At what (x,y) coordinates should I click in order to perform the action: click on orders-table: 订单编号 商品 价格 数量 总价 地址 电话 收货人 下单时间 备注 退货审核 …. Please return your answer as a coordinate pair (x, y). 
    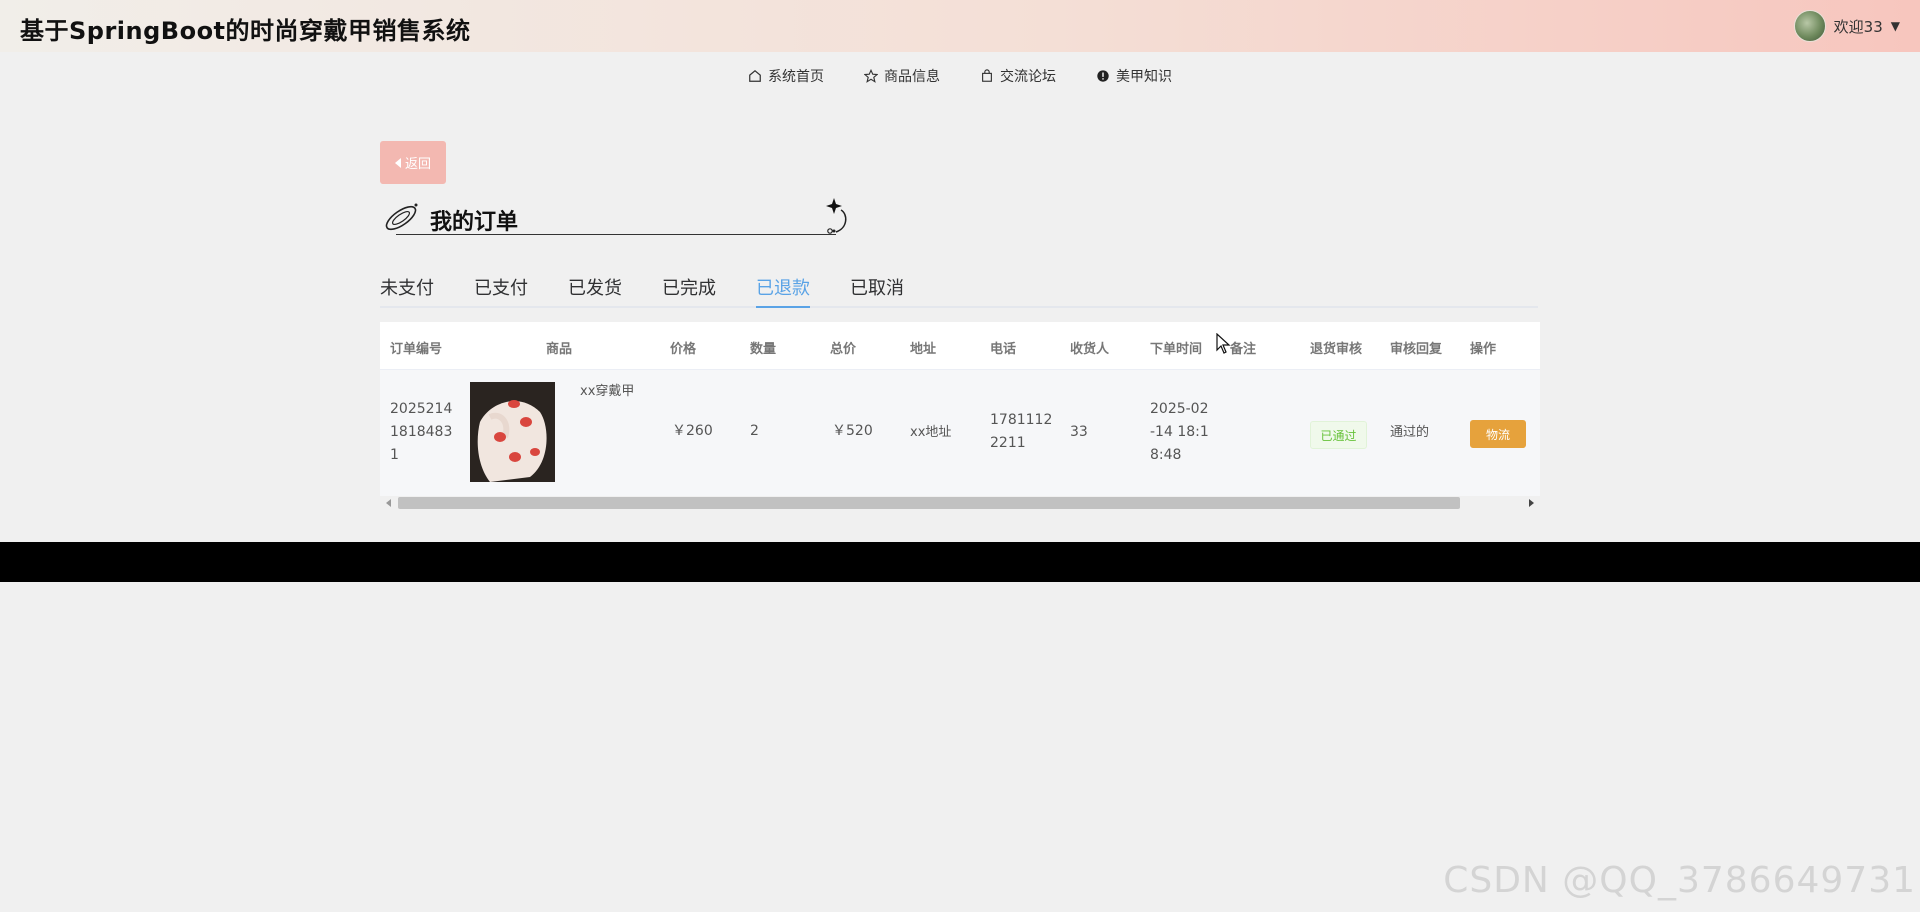
    Looking at the image, I should click on (960, 409).